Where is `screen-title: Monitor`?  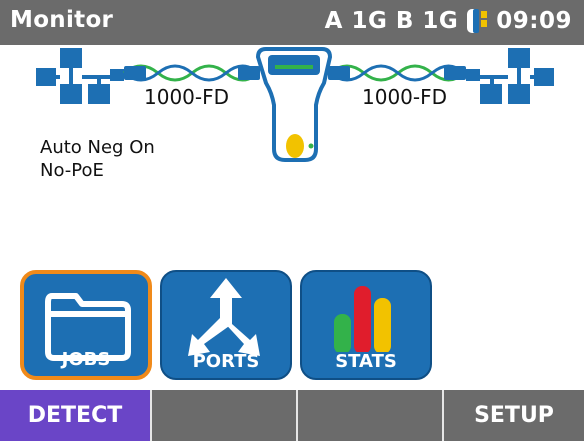
screen-title: Monitor is located at coordinates (62, 20).